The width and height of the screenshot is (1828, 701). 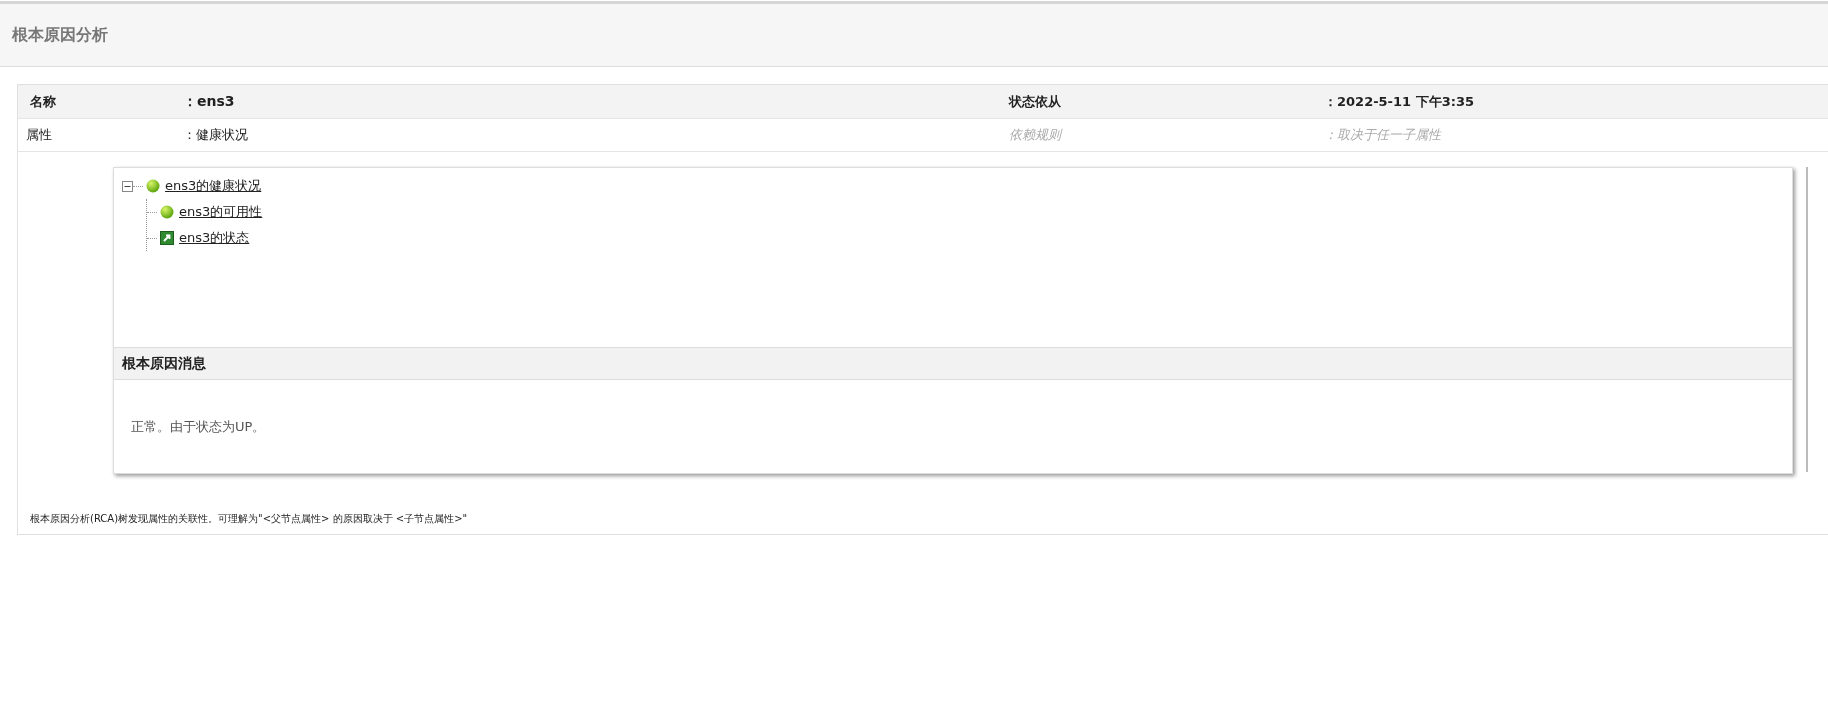 What do you see at coordinates (164, 363) in the screenshot?
I see `section-title: 根本原因消息` at bounding box center [164, 363].